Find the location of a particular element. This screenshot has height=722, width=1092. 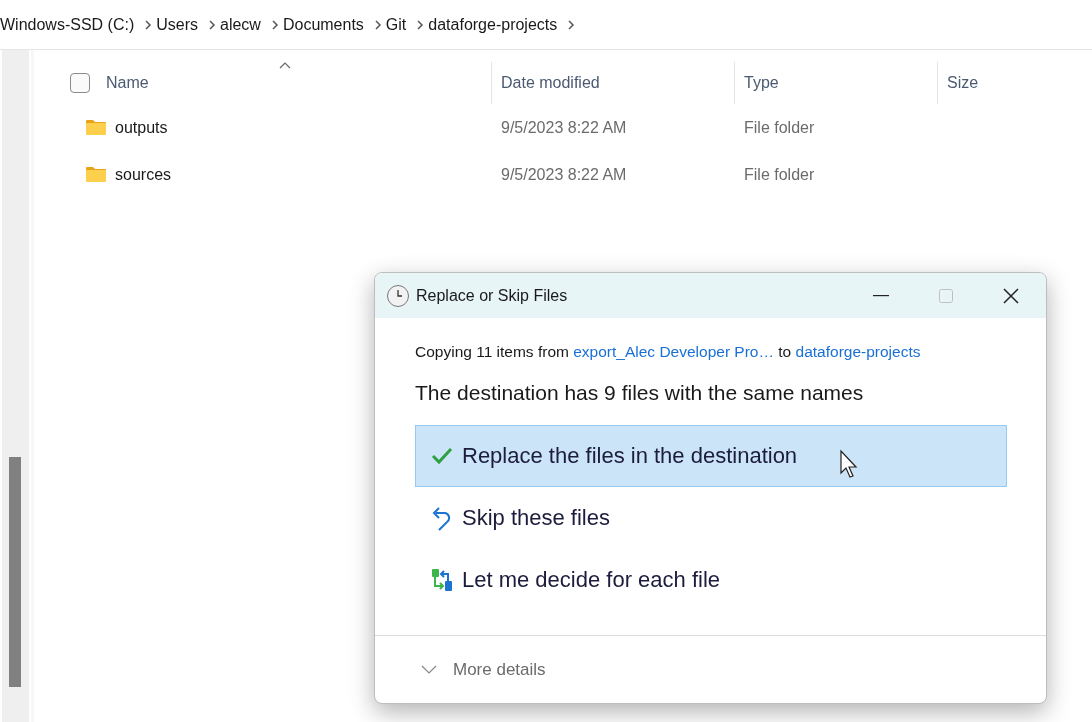

compare-files-icon is located at coordinates (442, 579).